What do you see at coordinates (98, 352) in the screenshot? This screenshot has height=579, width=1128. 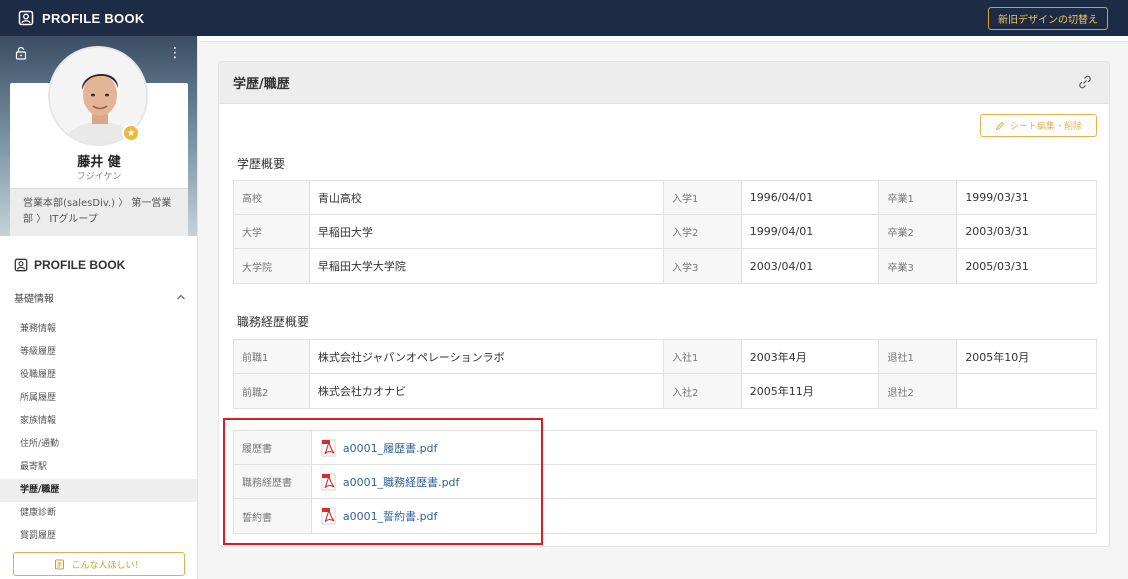 I see `sidebar-item-grade-history: 等級履歴` at bounding box center [98, 352].